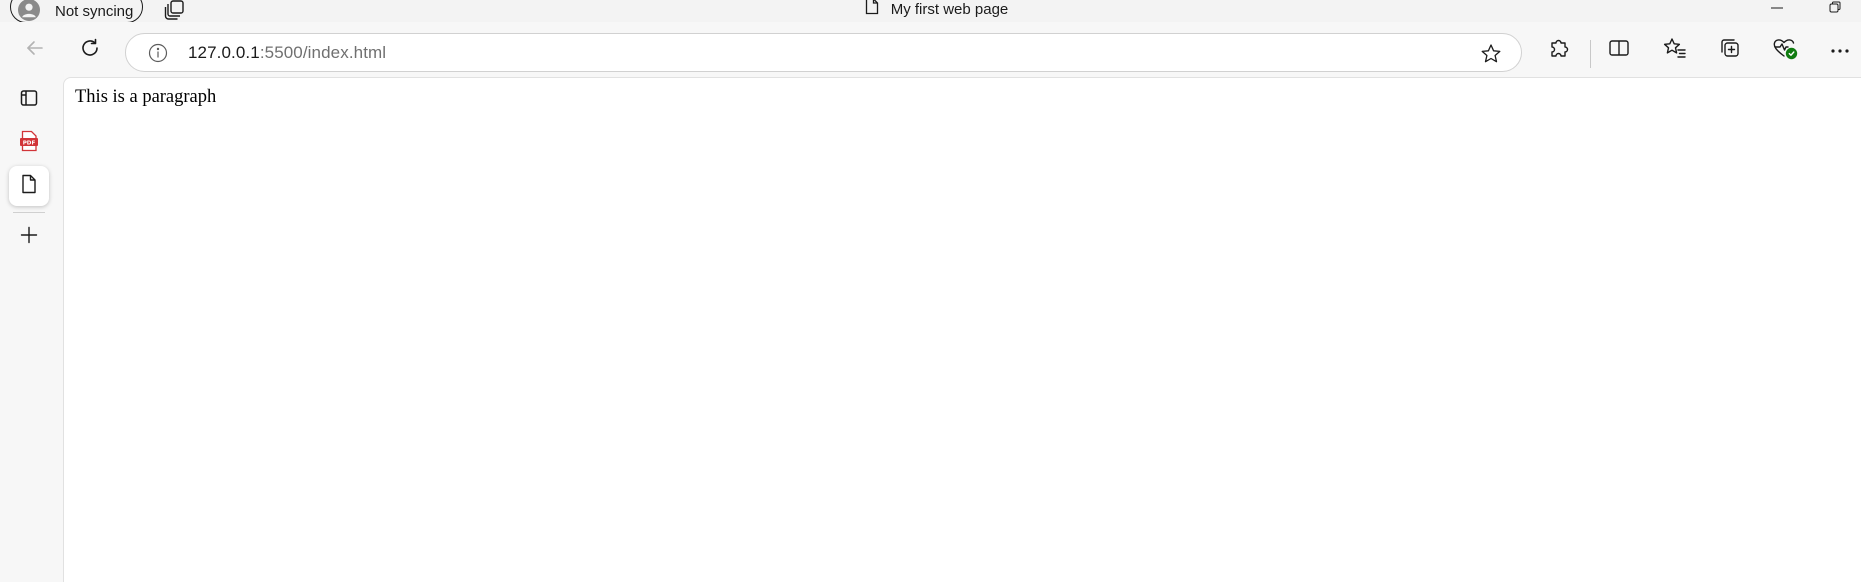 The image size is (1861, 582). I want to click on vertical-tabs-button, so click(29, 100).